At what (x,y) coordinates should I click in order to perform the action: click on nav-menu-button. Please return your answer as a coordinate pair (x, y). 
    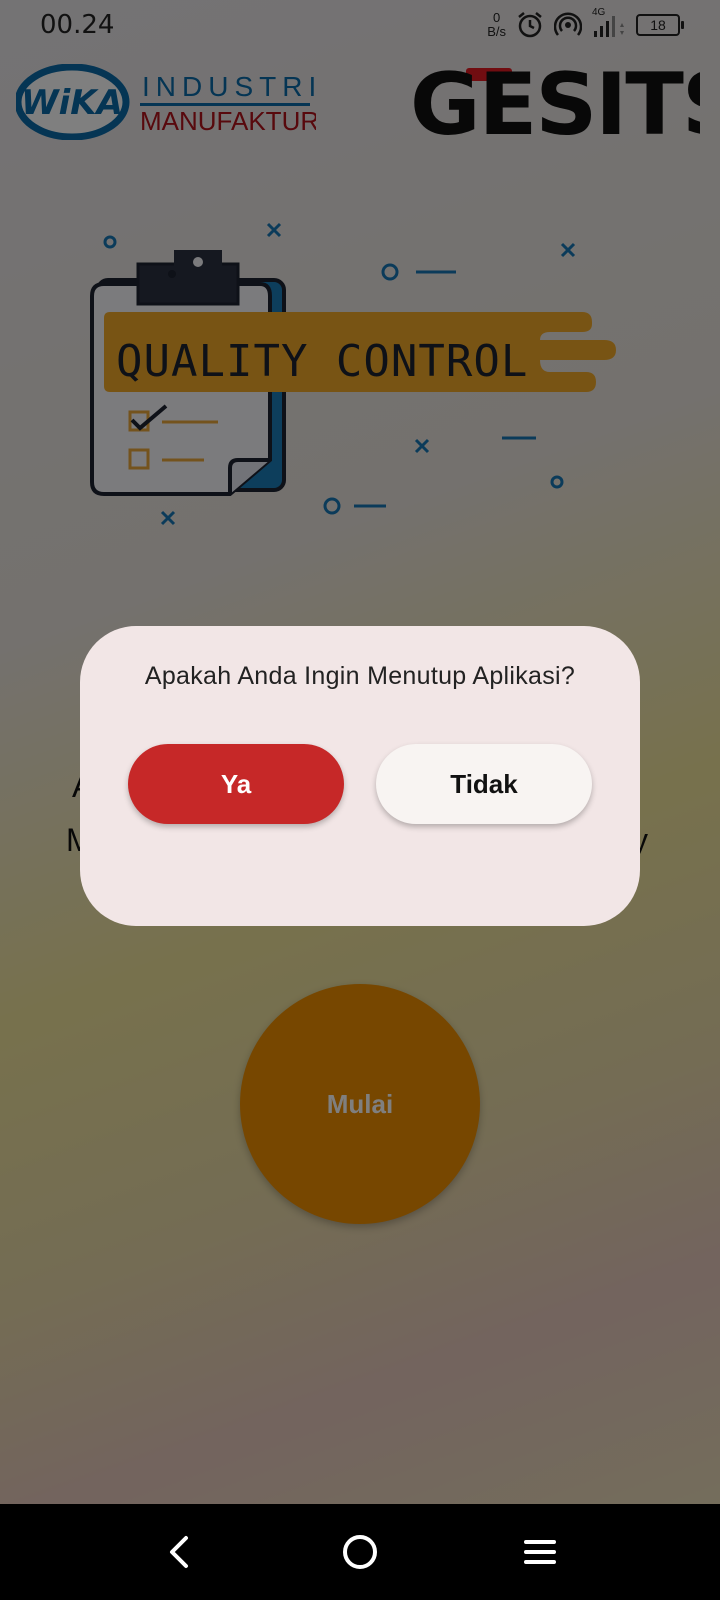
    Looking at the image, I should click on (540, 1552).